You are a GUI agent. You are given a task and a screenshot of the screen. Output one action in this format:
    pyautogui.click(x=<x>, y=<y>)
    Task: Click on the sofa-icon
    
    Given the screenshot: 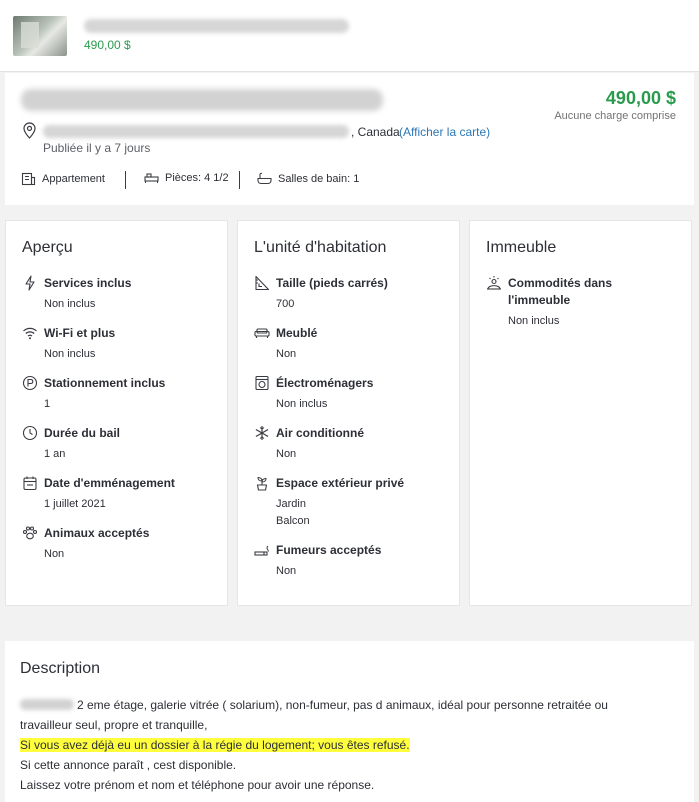 What is the action you would take?
    pyautogui.click(x=262, y=333)
    